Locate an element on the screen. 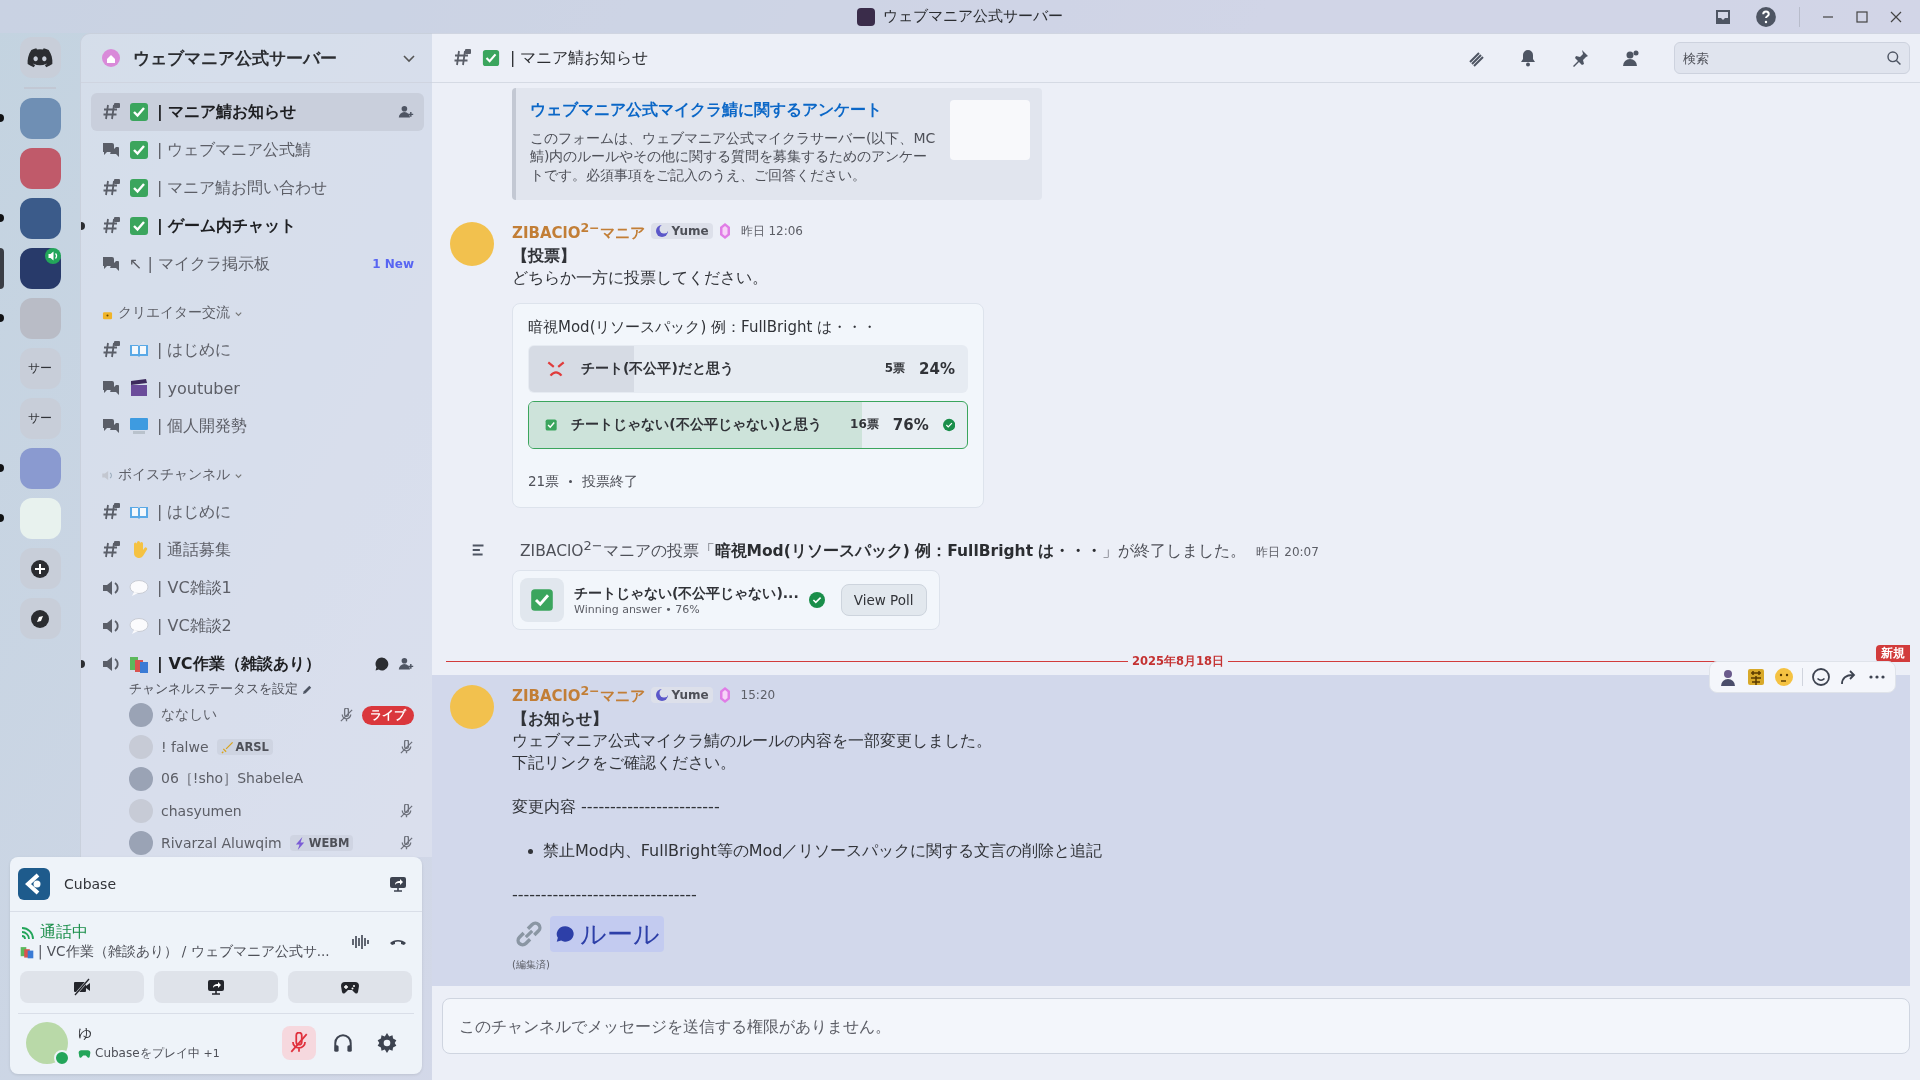 Image resolution: width=1920 pixels, height=1080 pixels. screen-share-icon is located at coordinates (398, 884).